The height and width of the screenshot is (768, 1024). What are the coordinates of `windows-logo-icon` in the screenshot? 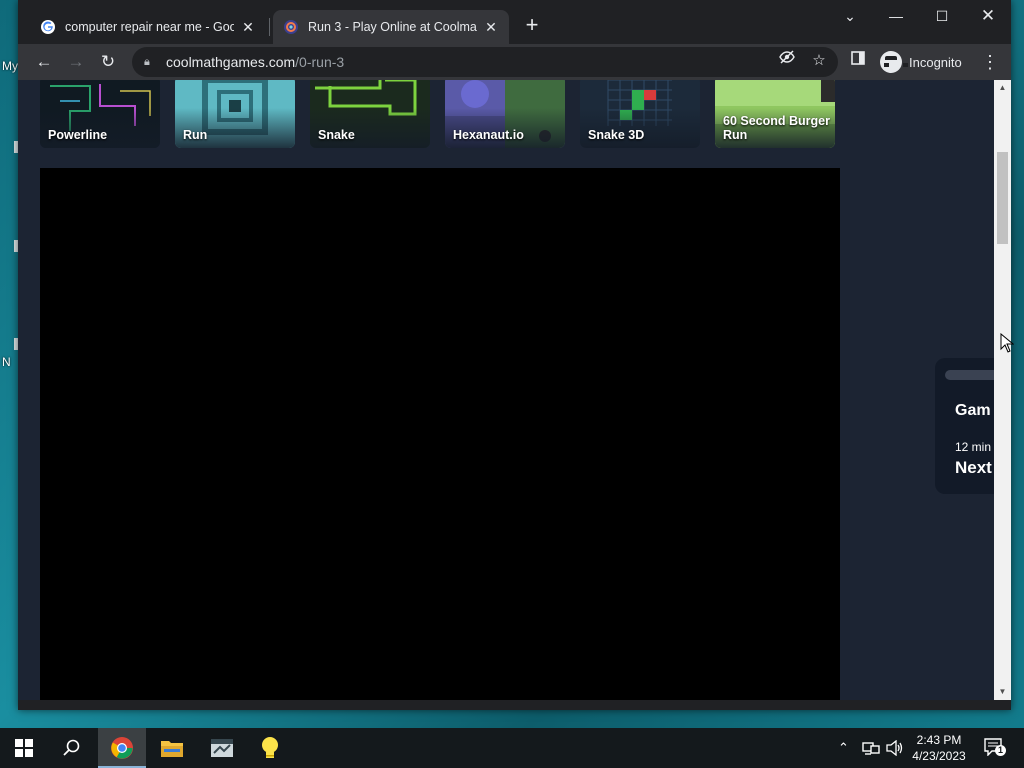 It's located at (24, 748).